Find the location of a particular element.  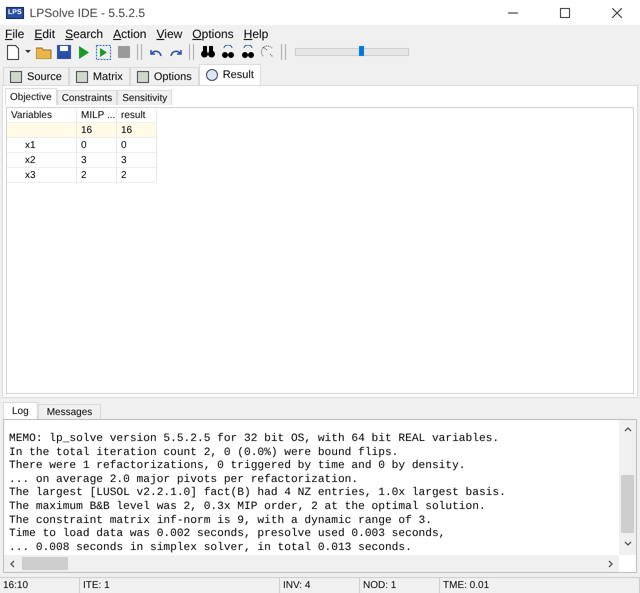

tab: Sensitivity is located at coordinates (144, 97).